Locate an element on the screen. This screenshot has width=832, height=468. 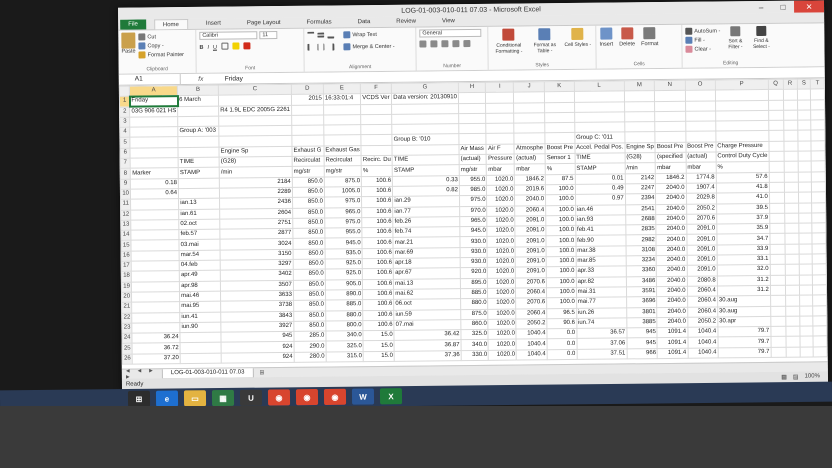
cell-K24: 0.0 is located at coordinates (561, 334).